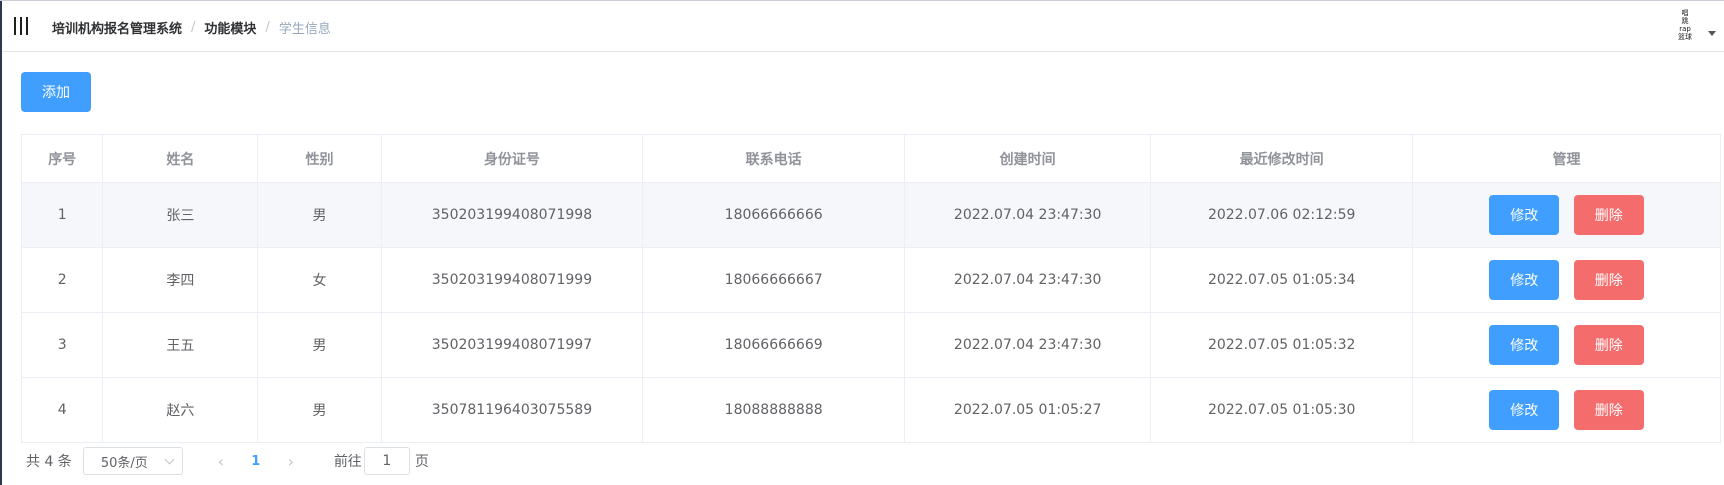 This screenshot has height=485, width=1724. Describe the element at coordinates (774, 215) in the screenshot. I see `cell-phone: 18066666666` at that location.